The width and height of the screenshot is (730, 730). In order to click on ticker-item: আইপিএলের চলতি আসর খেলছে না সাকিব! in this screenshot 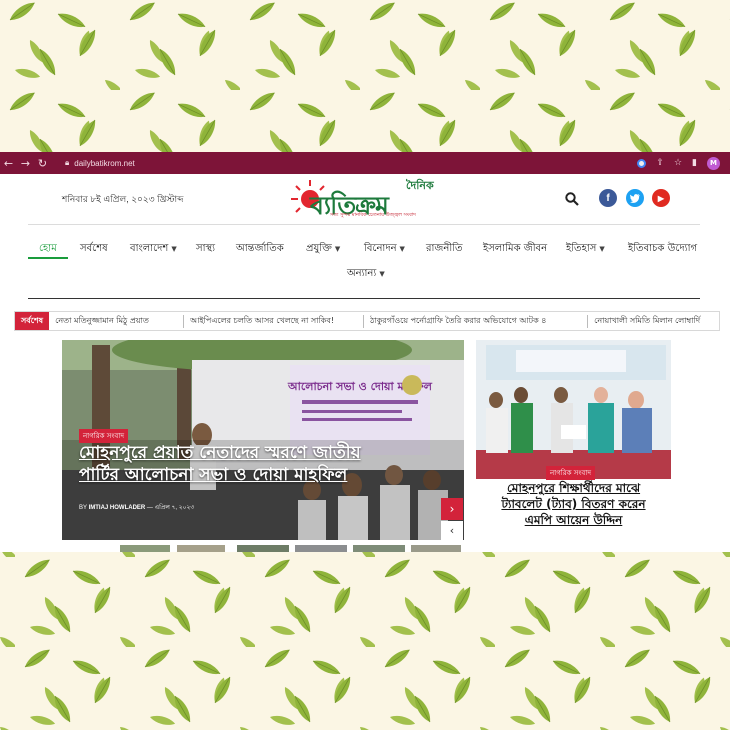, I will do `click(273, 321)`.